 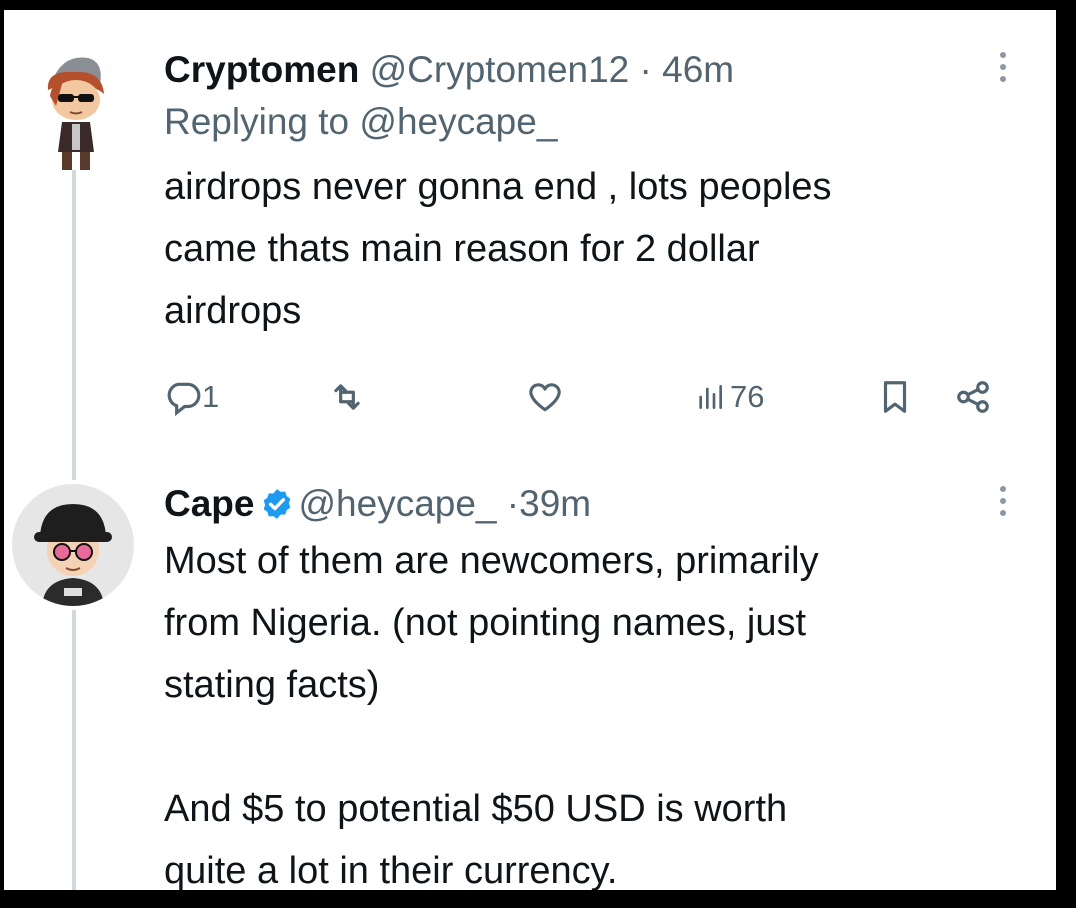 I want to click on timestamp: 39m, so click(x=555, y=503).